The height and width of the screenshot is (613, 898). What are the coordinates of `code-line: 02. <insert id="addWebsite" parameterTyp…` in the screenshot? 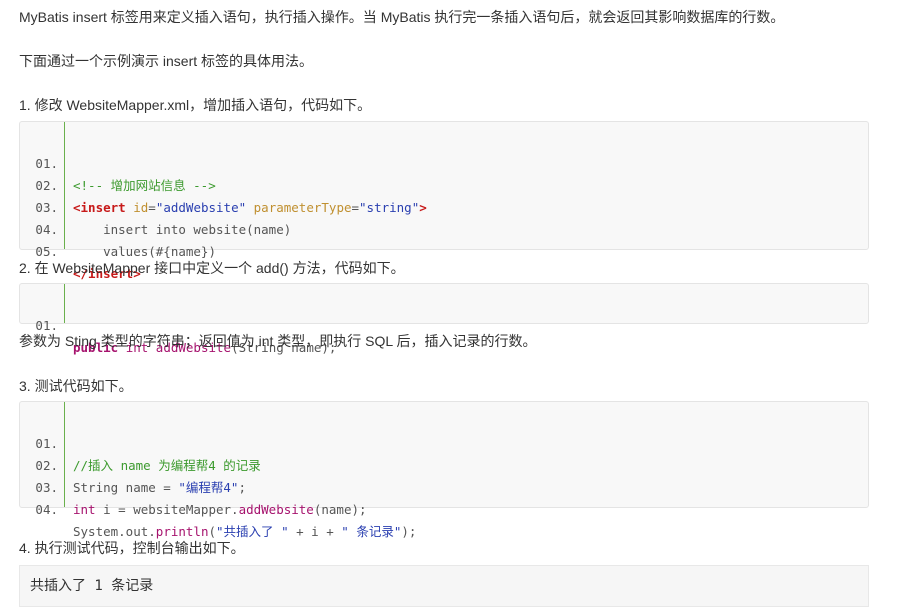 It's located at (444, 184).